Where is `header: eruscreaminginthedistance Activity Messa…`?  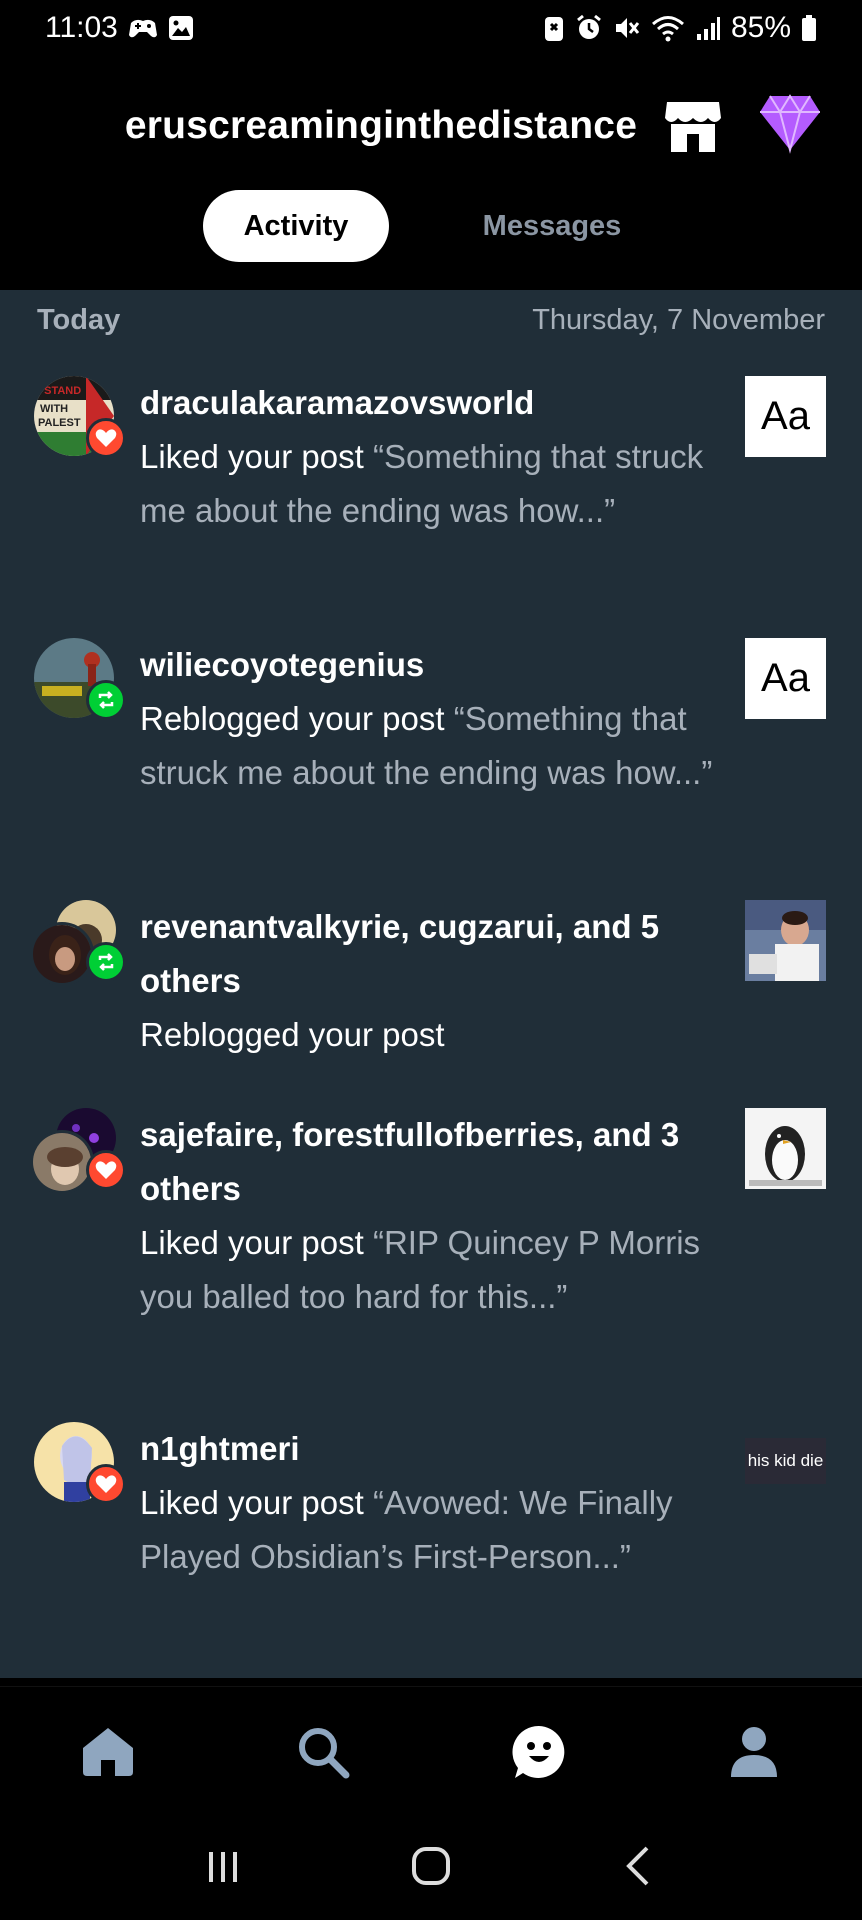 header: eruscreaminginthedistance Activity Messa… is located at coordinates (431, 171).